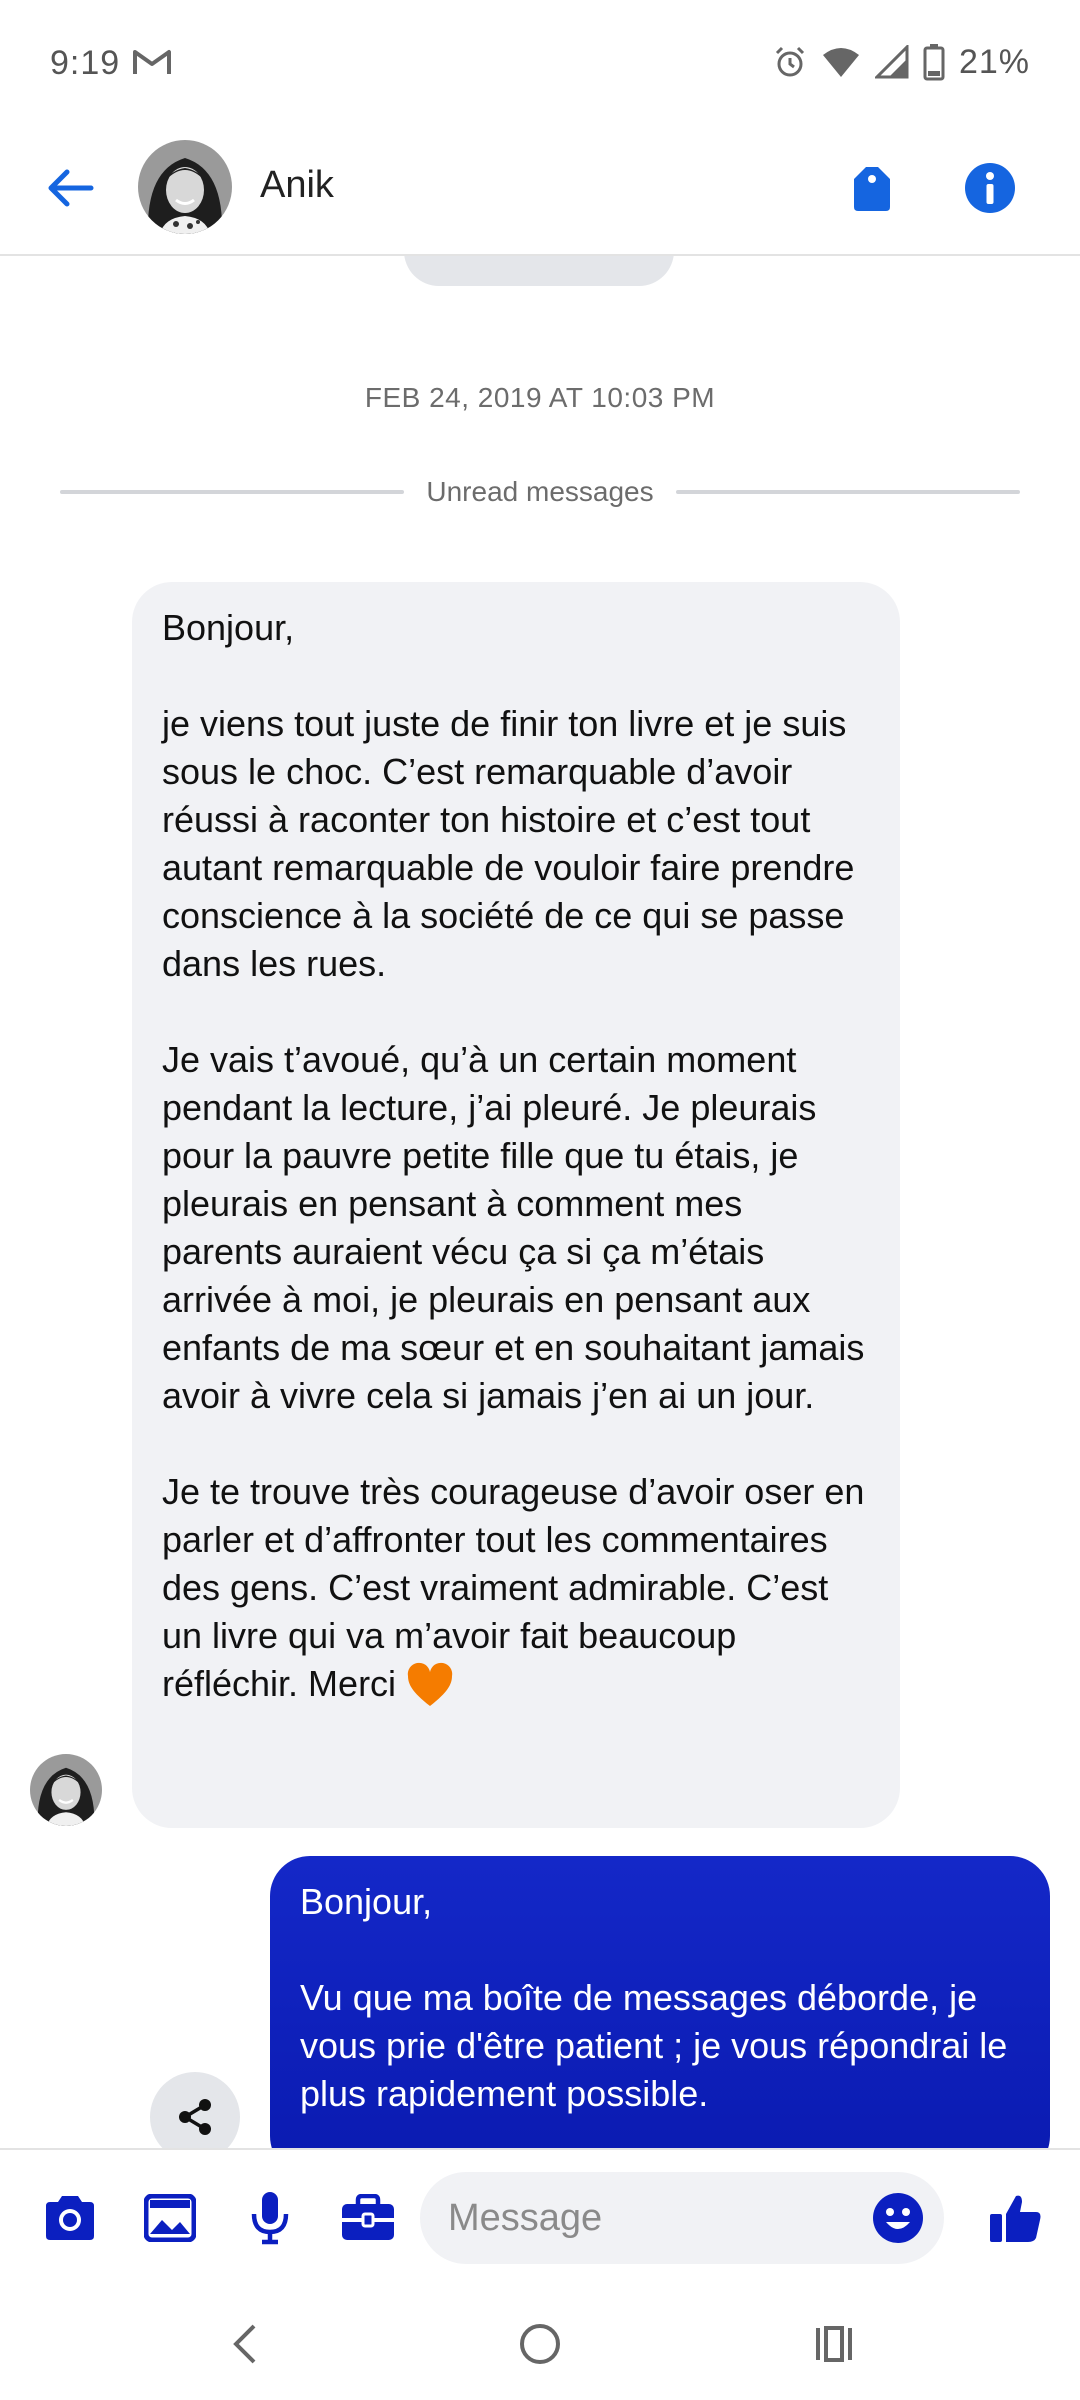 The width and height of the screenshot is (1080, 2400). What do you see at coordinates (540, 397) in the screenshot?
I see `date-separator: FEB 24, 2019 AT 10:03 PM` at bounding box center [540, 397].